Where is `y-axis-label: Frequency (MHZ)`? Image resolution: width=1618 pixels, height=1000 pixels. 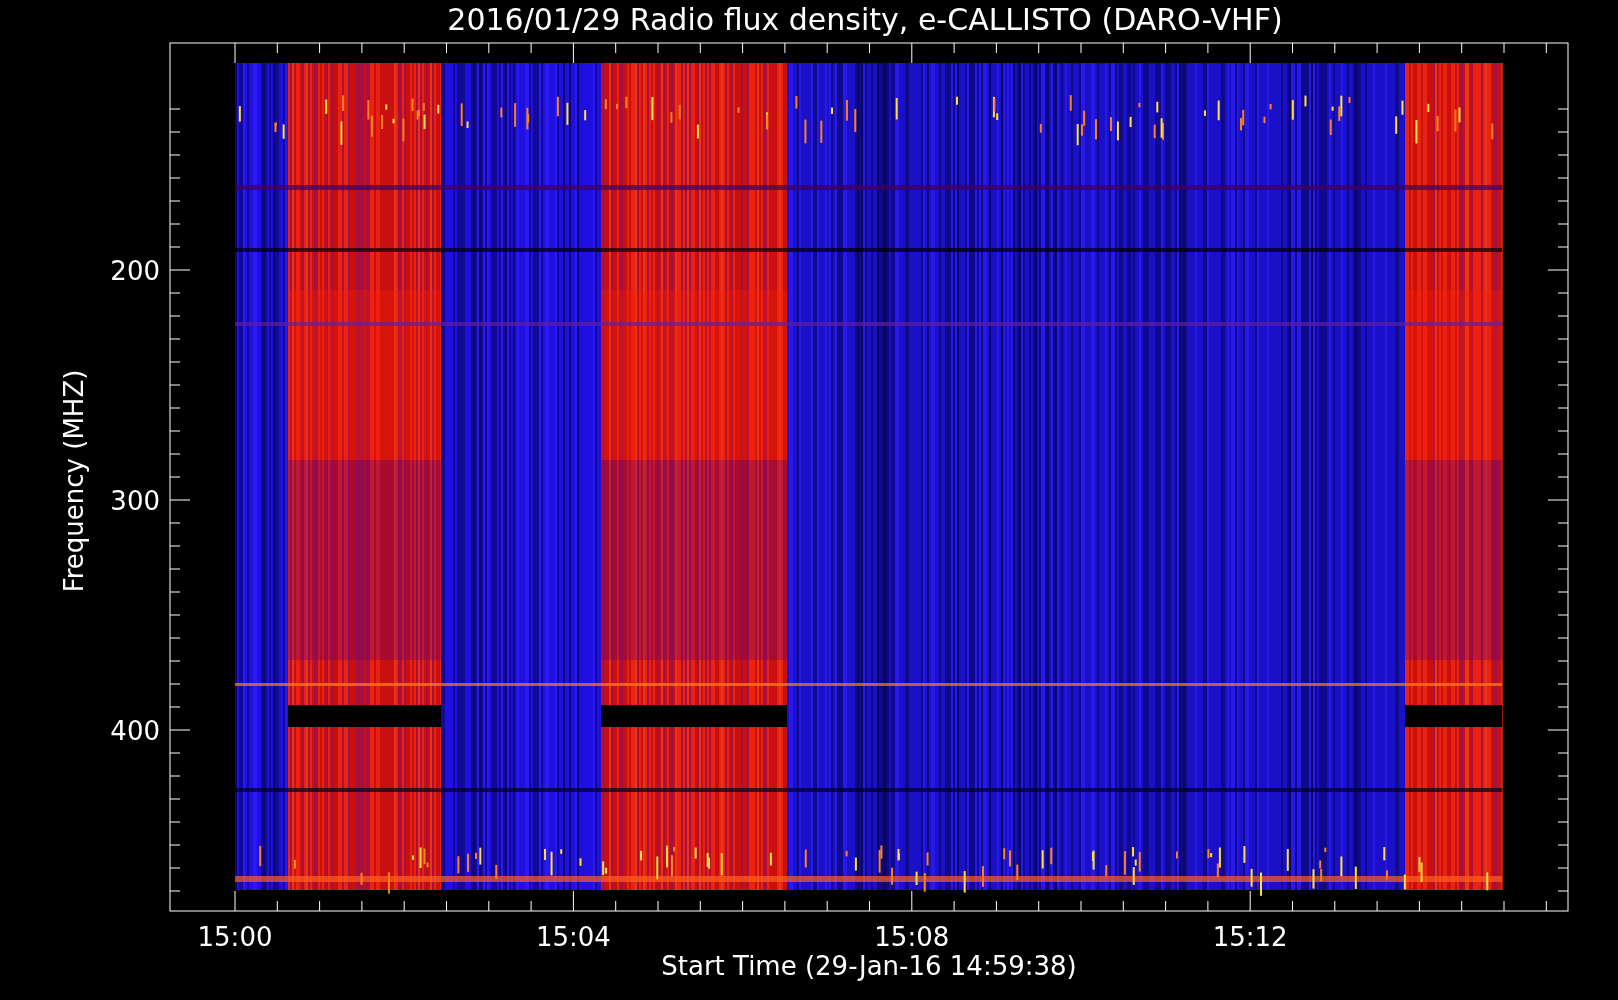
y-axis-label: Frequency (MHZ) is located at coordinates (74, 481).